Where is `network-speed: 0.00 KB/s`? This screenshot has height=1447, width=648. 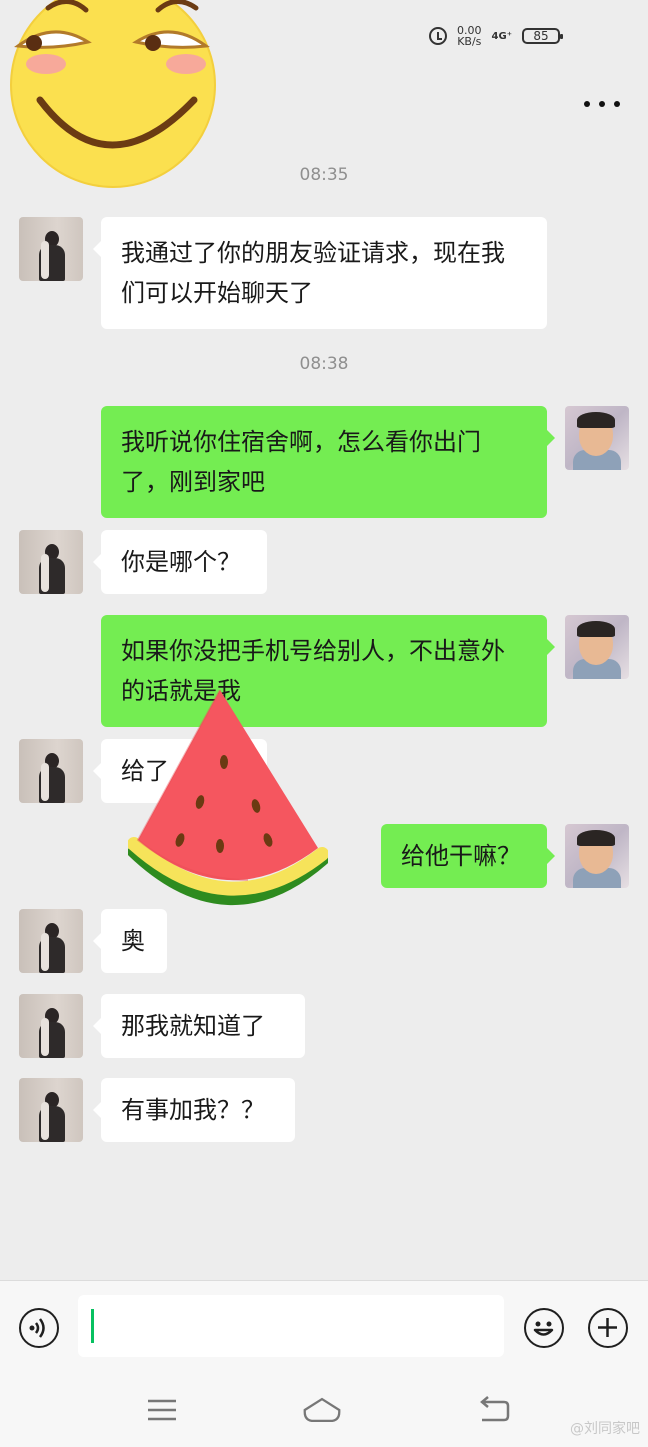 network-speed: 0.00 KB/s is located at coordinates (469, 36).